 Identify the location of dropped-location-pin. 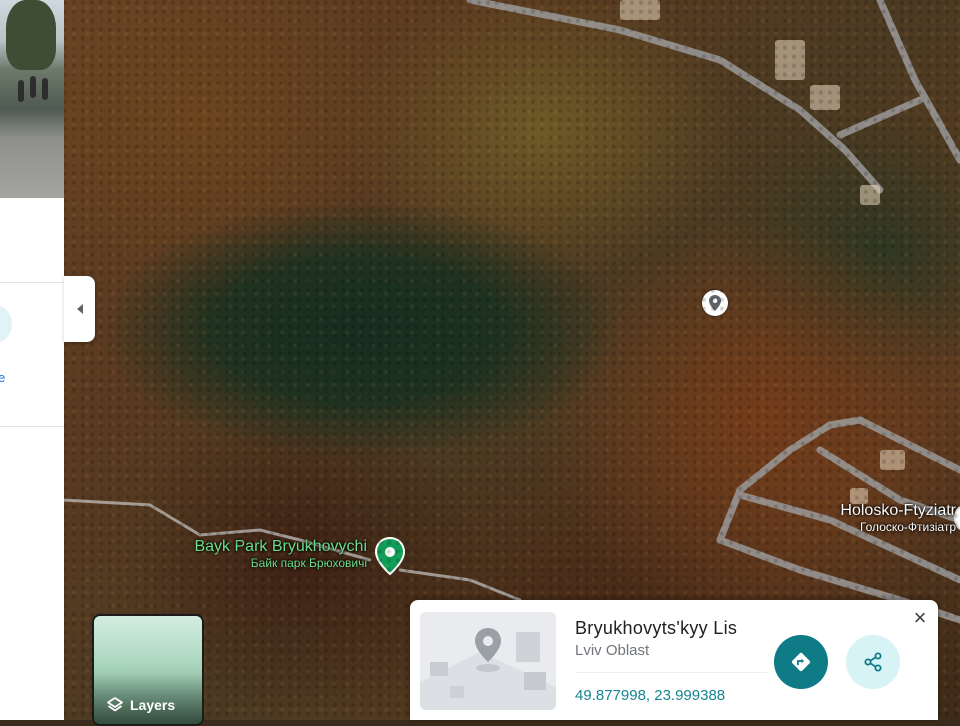
(715, 303).